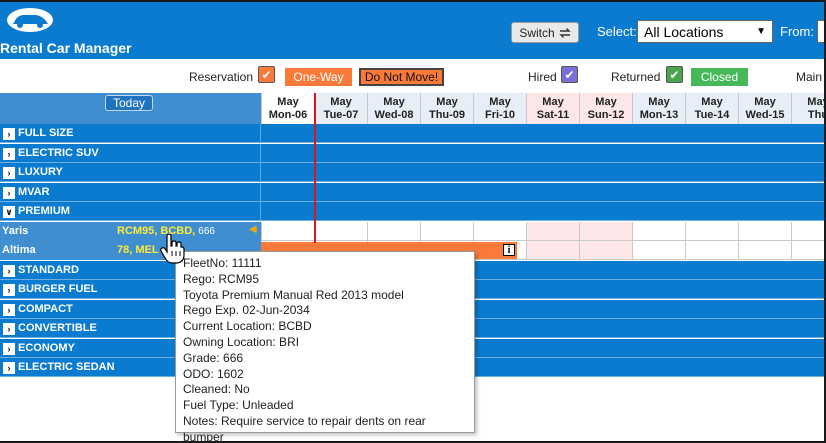 This screenshot has width=826, height=443. What do you see at coordinates (46, 133) in the screenshot?
I see `category-label: FULL SIZE` at bounding box center [46, 133].